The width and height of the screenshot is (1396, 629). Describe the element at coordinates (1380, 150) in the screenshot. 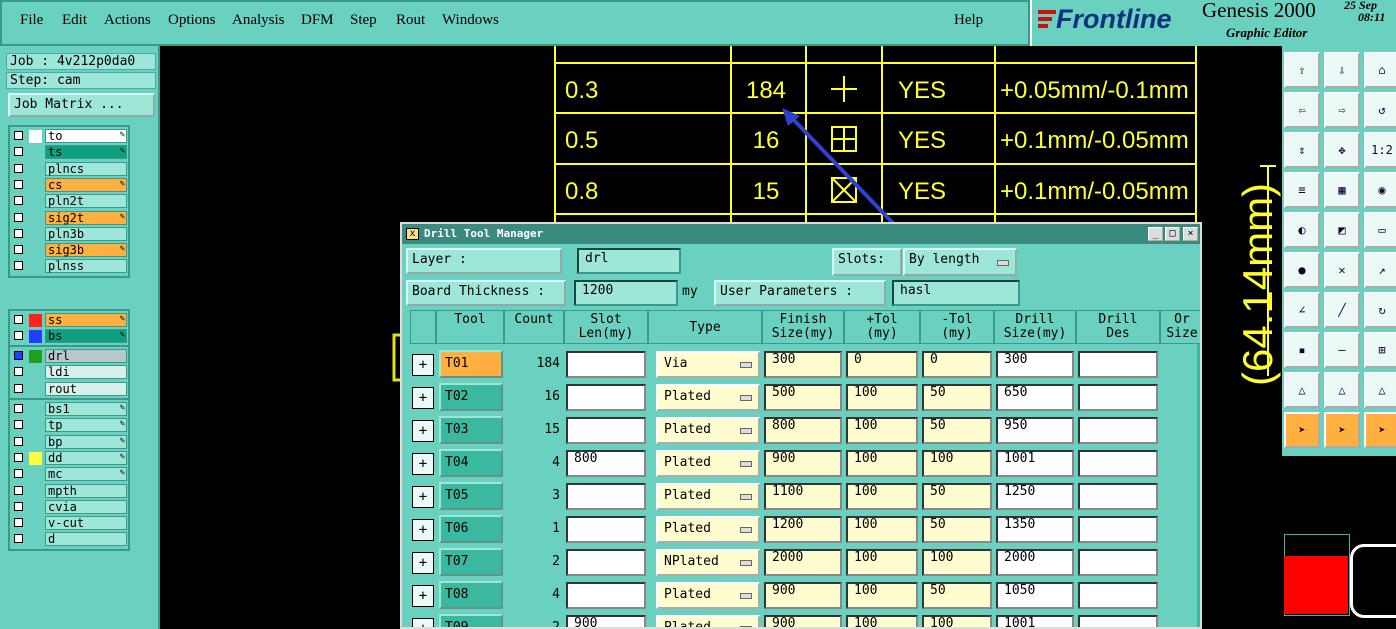

I see `scale-icon: 1:2` at that location.